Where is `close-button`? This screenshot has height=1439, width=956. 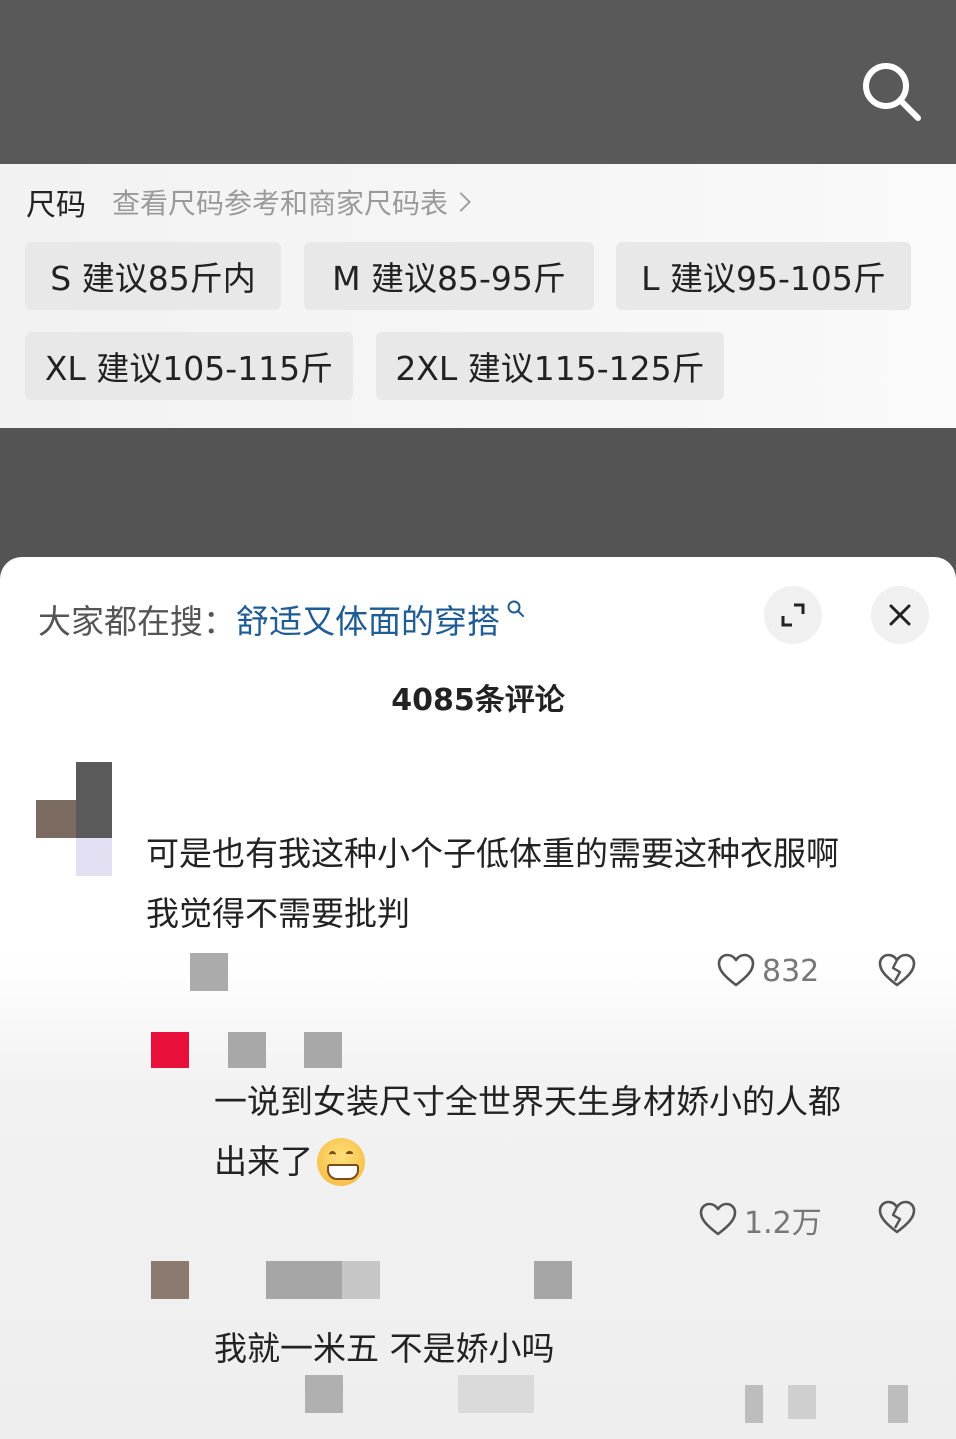 close-button is located at coordinates (900, 615).